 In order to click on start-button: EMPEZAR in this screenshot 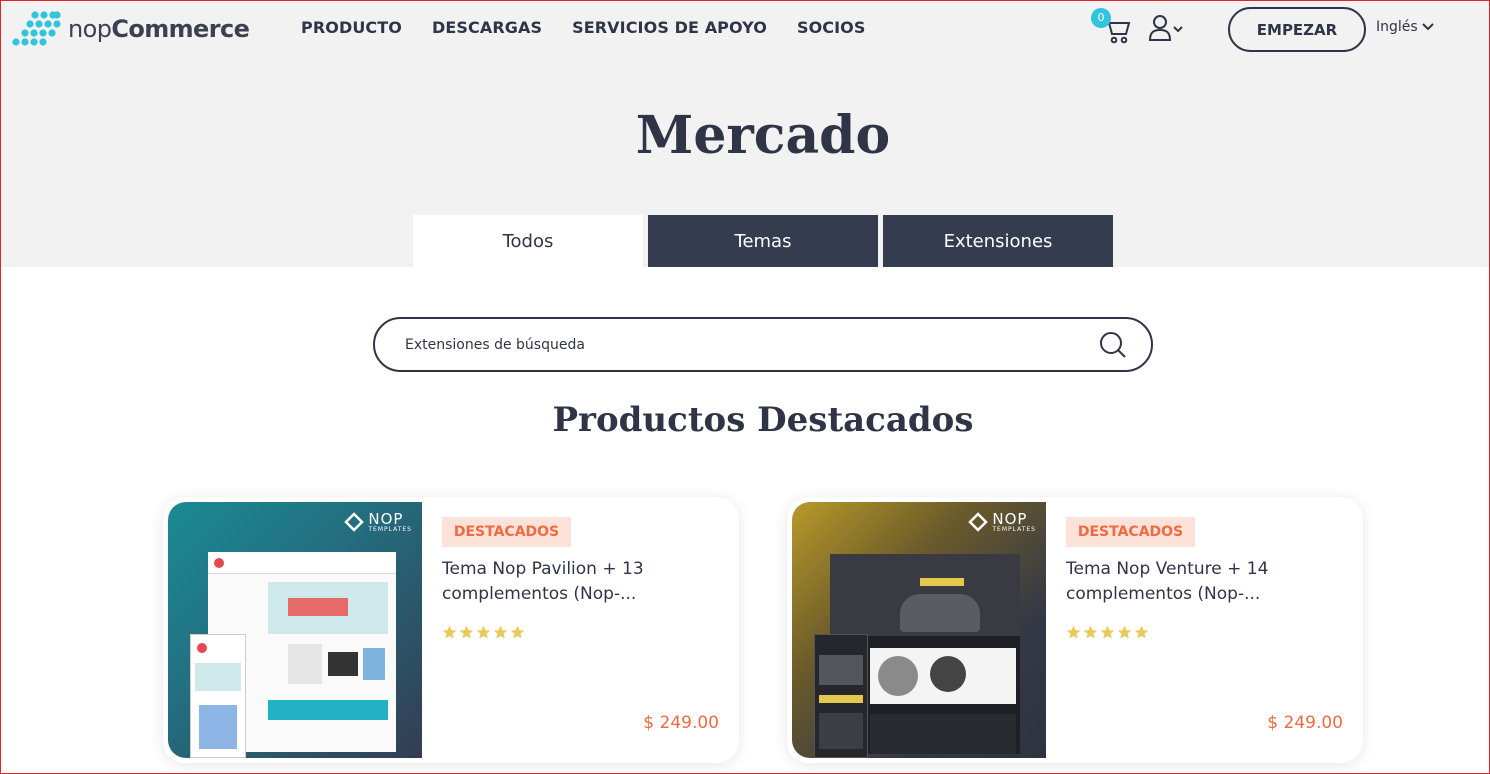, I will do `click(1297, 29)`.